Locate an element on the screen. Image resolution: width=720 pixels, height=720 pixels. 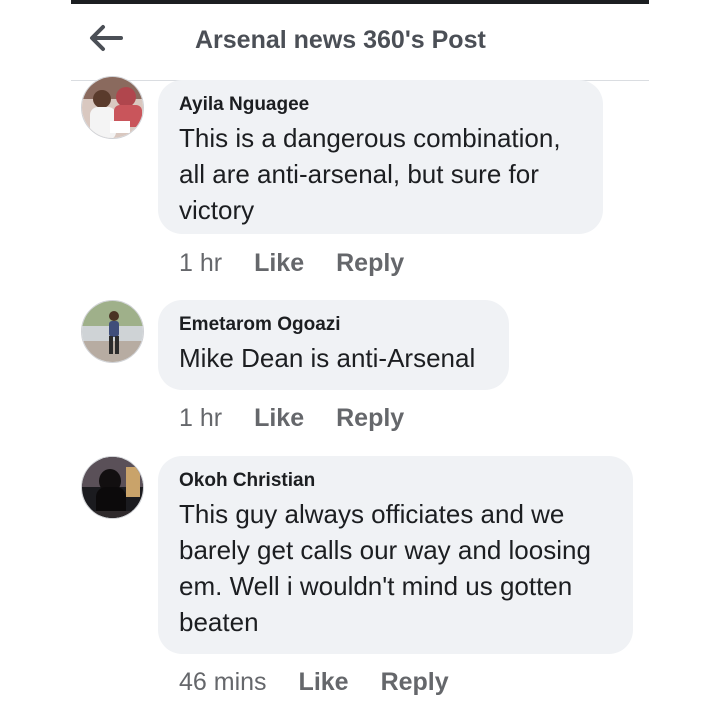
comment-author: Ayila Nguagee is located at coordinates (380, 105).